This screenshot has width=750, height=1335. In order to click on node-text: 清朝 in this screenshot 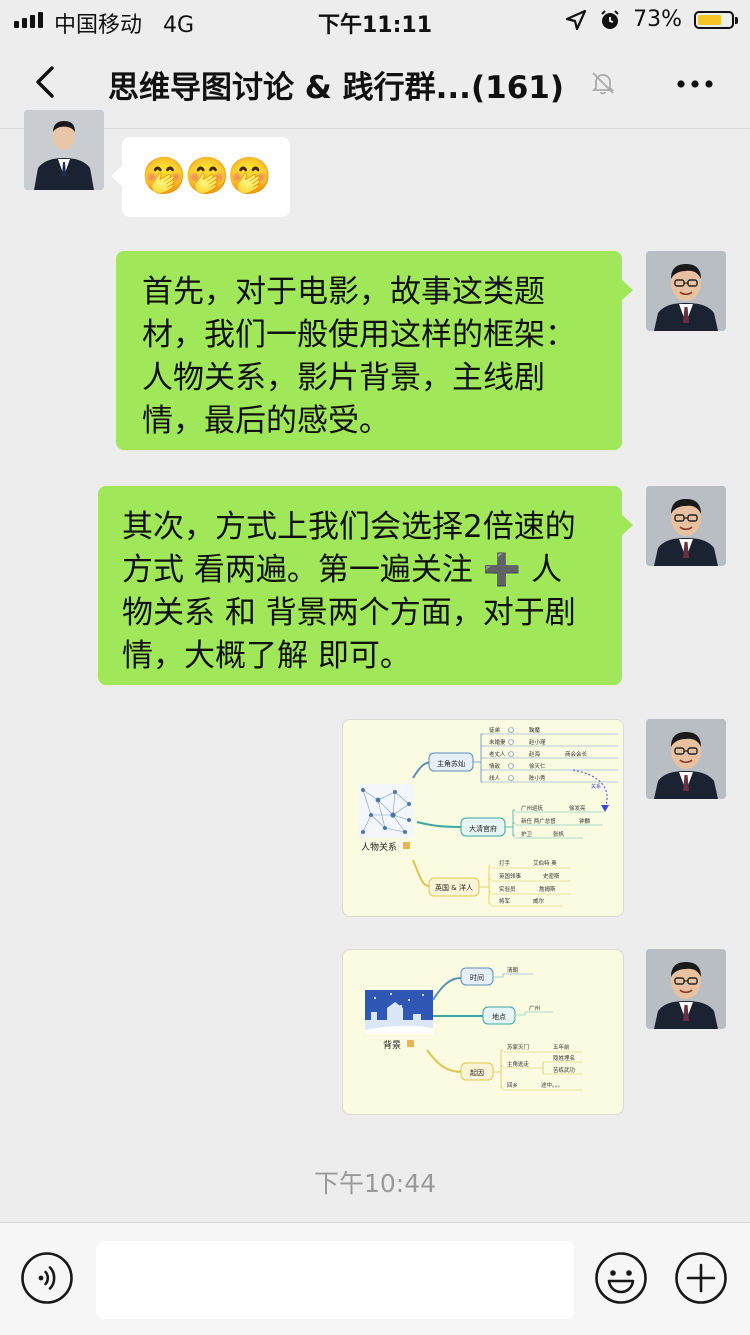, I will do `click(513, 970)`.